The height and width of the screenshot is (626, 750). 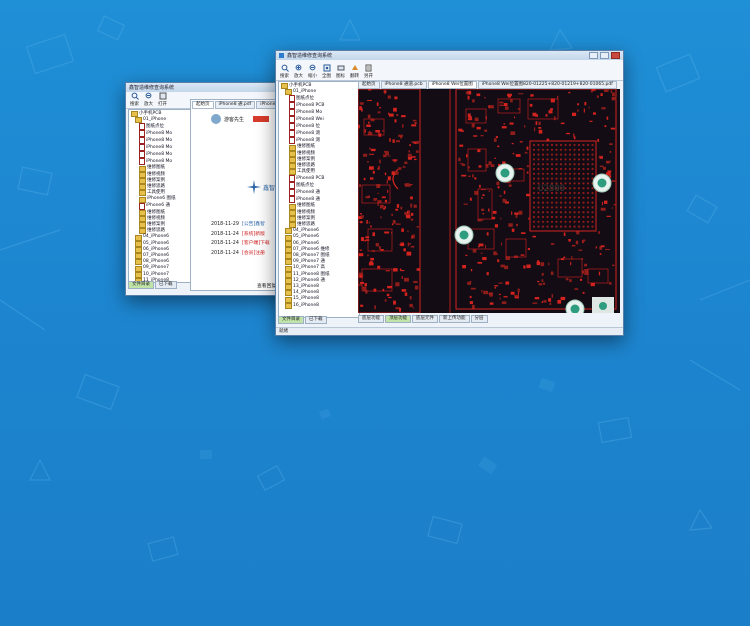 What do you see at coordinates (148, 99) in the screenshot?
I see `back-tool-zoom: 放大` at bounding box center [148, 99].